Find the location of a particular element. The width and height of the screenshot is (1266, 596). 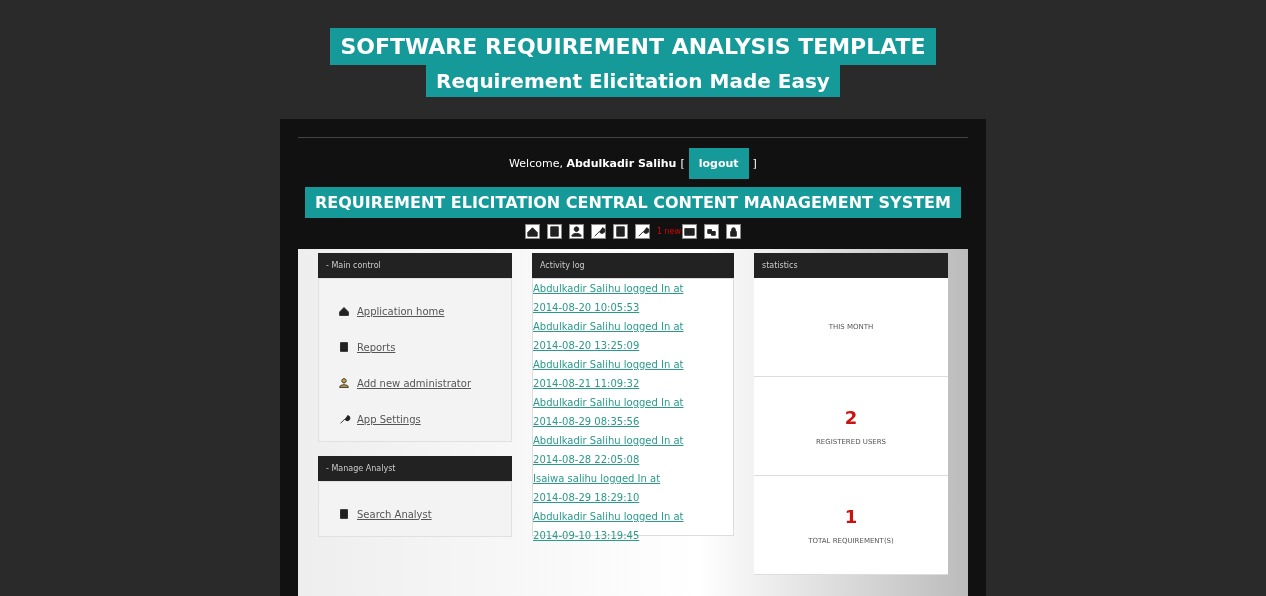

log-entry-link: 2014-08-20 13:25:09 is located at coordinates (633, 345).